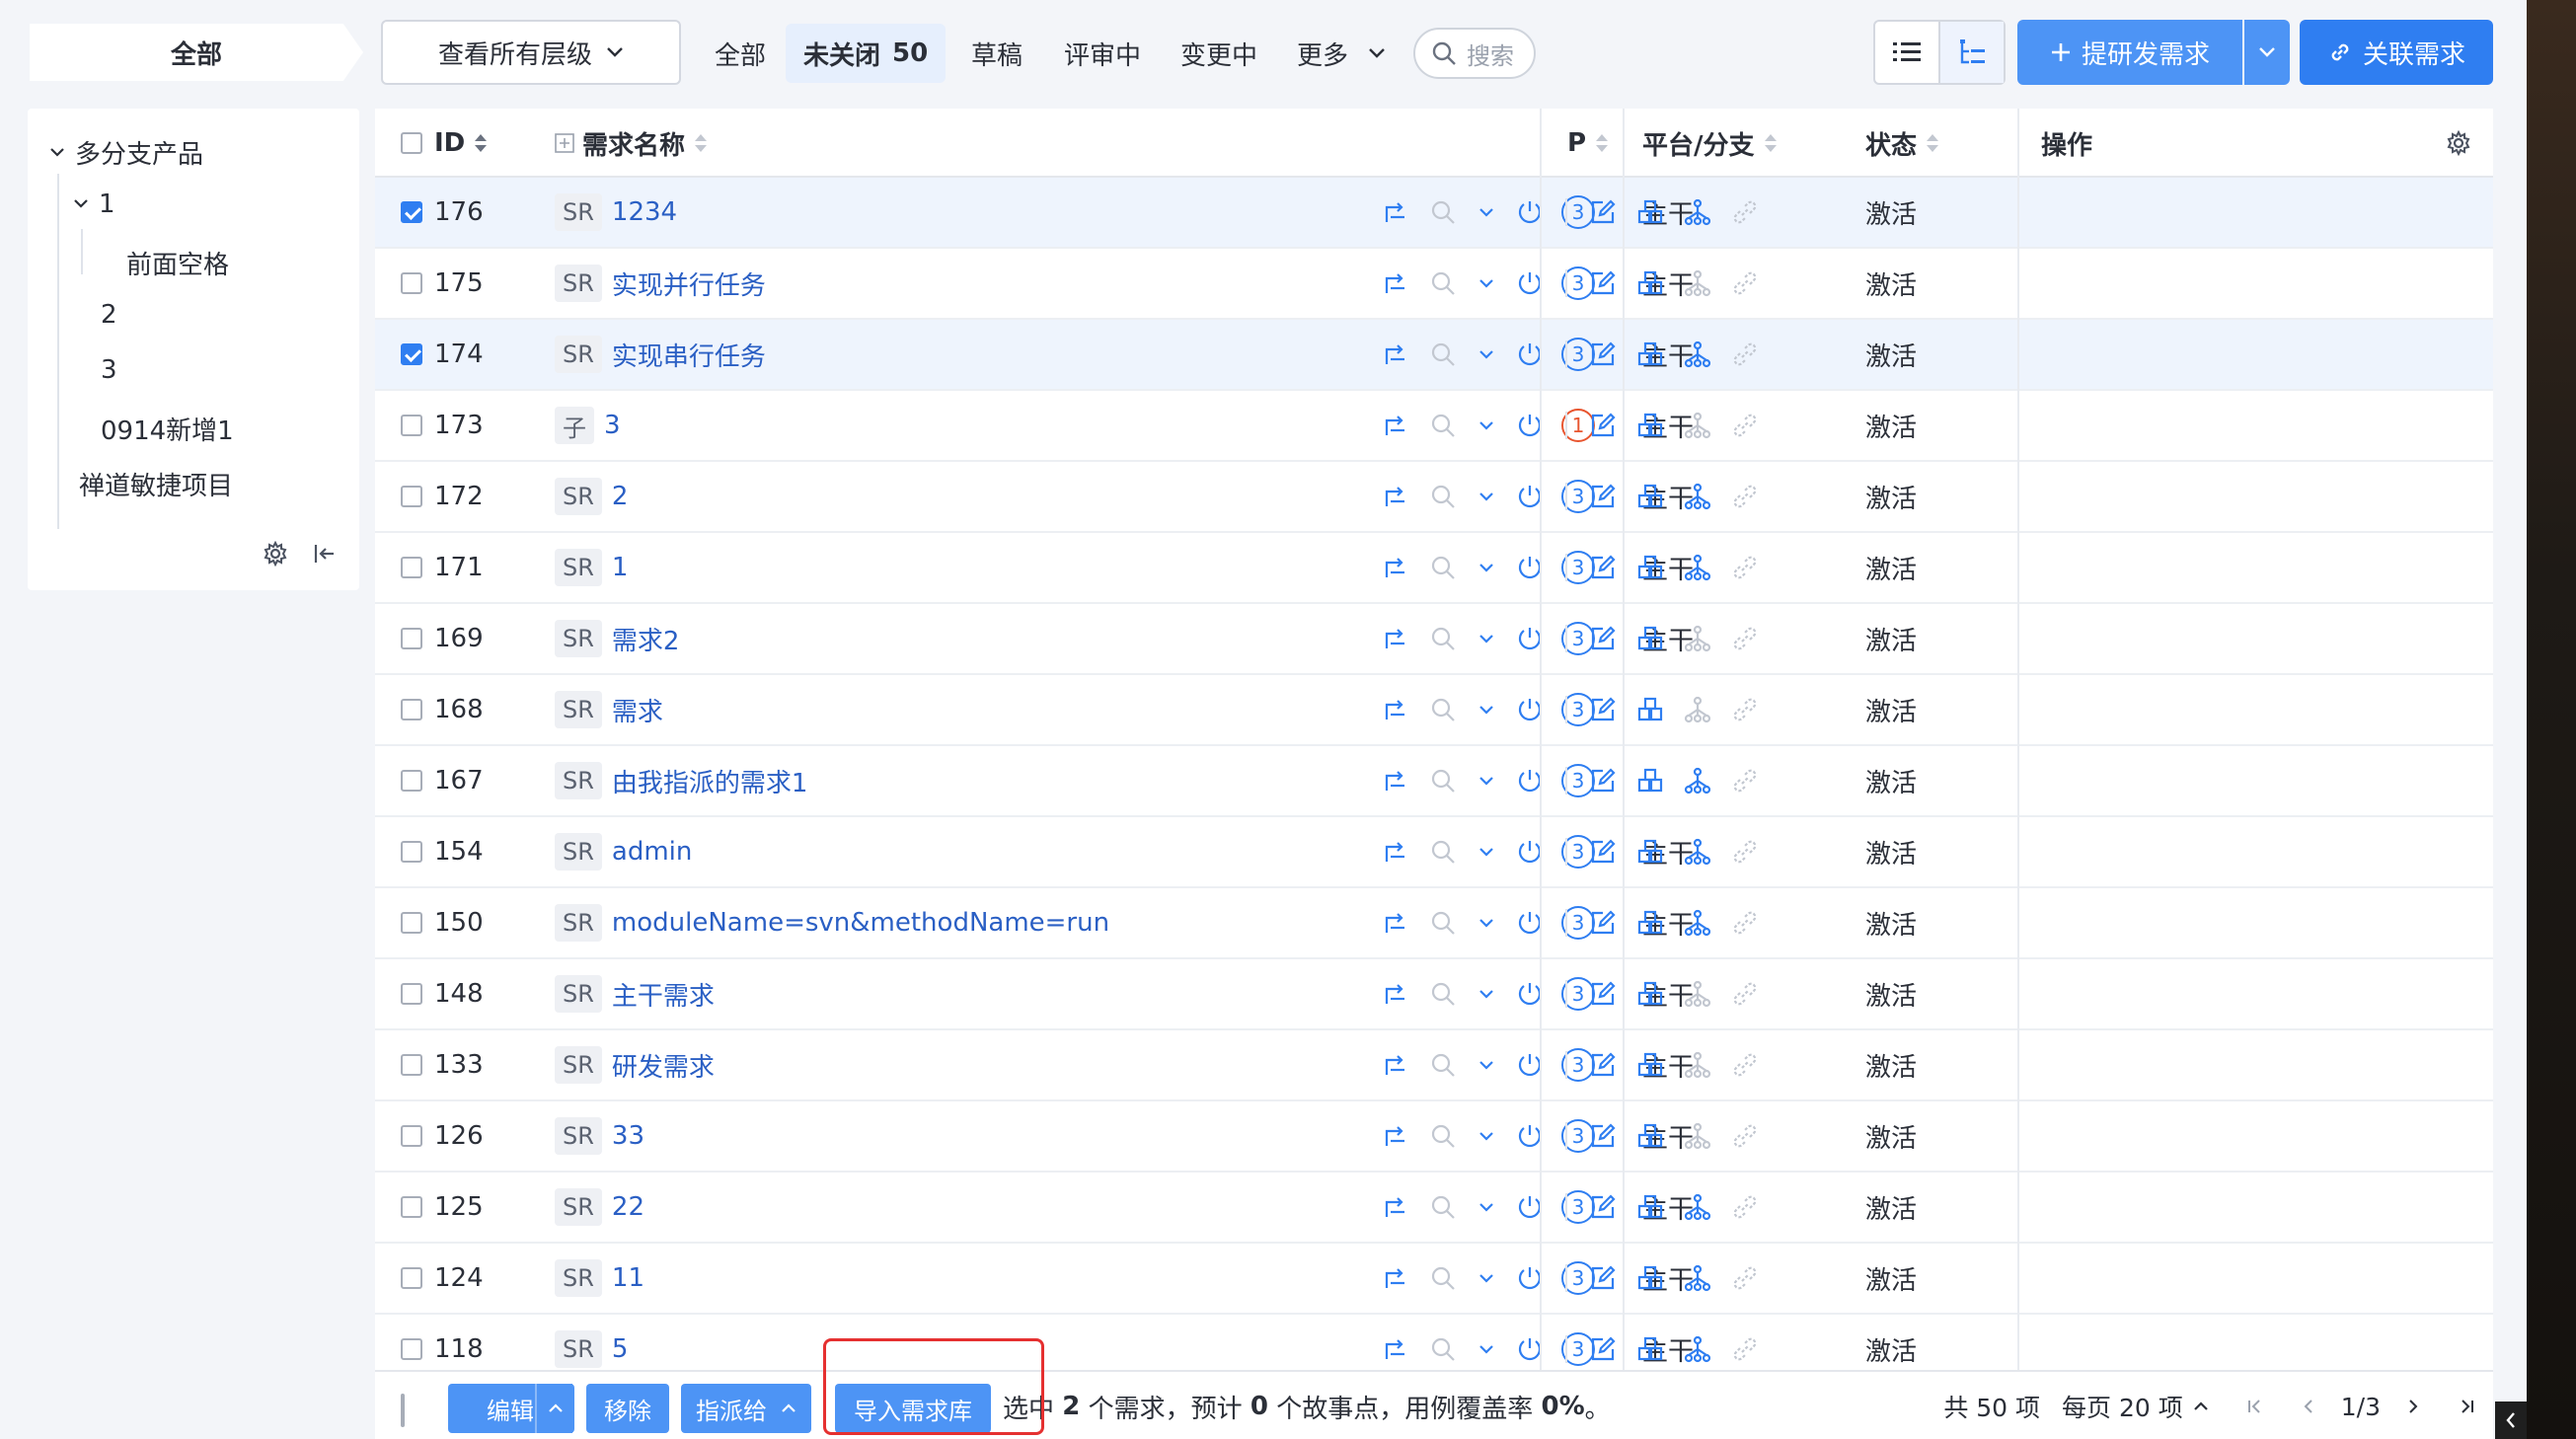 This screenshot has height=1439, width=2576. I want to click on expand-all-icon, so click(565, 143).